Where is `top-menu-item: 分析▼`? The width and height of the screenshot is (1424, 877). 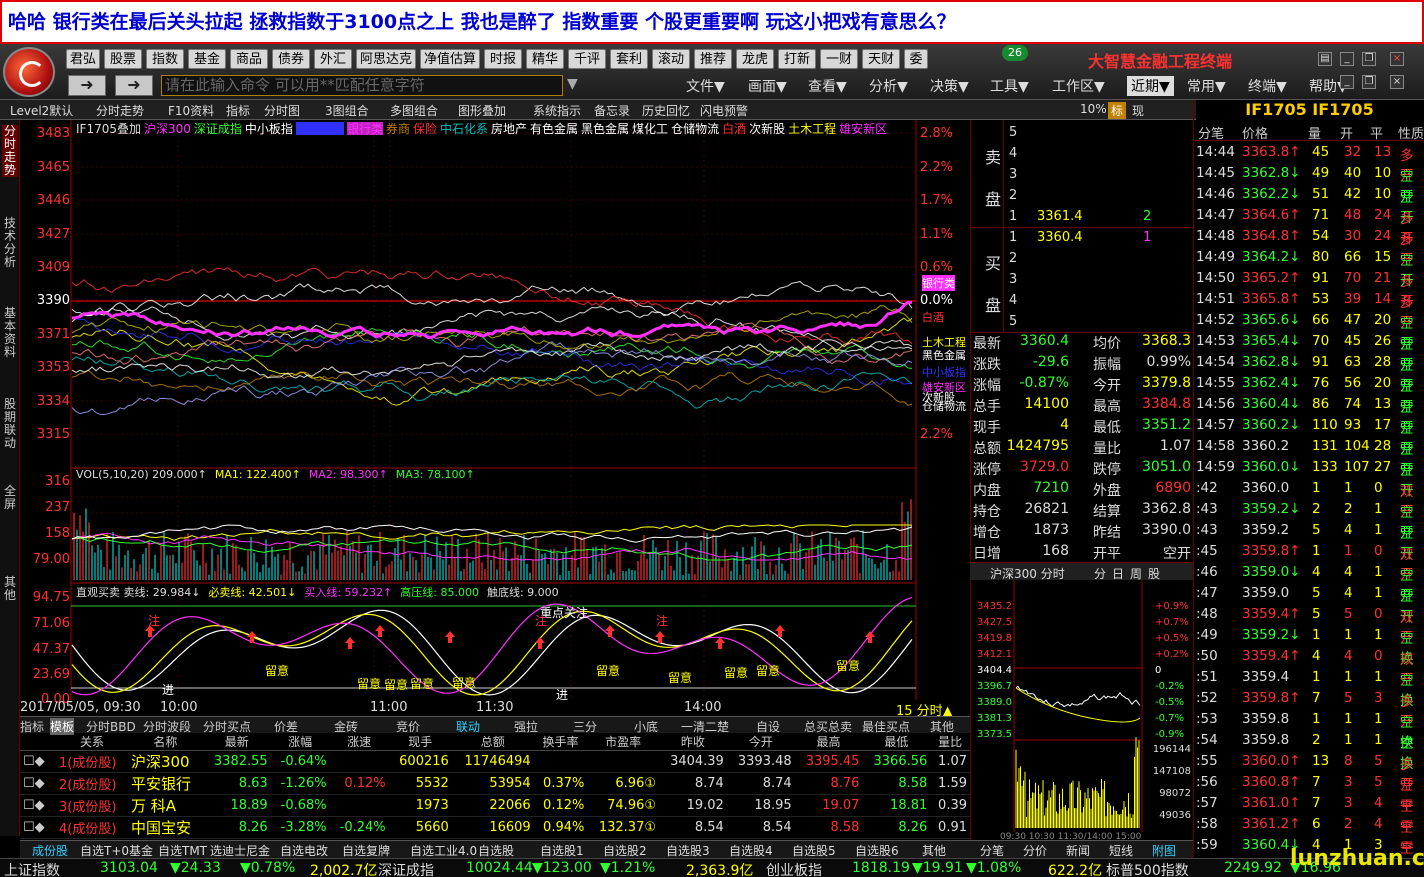 top-menu-item: 分析▼ is located at coordinates (888, 86).